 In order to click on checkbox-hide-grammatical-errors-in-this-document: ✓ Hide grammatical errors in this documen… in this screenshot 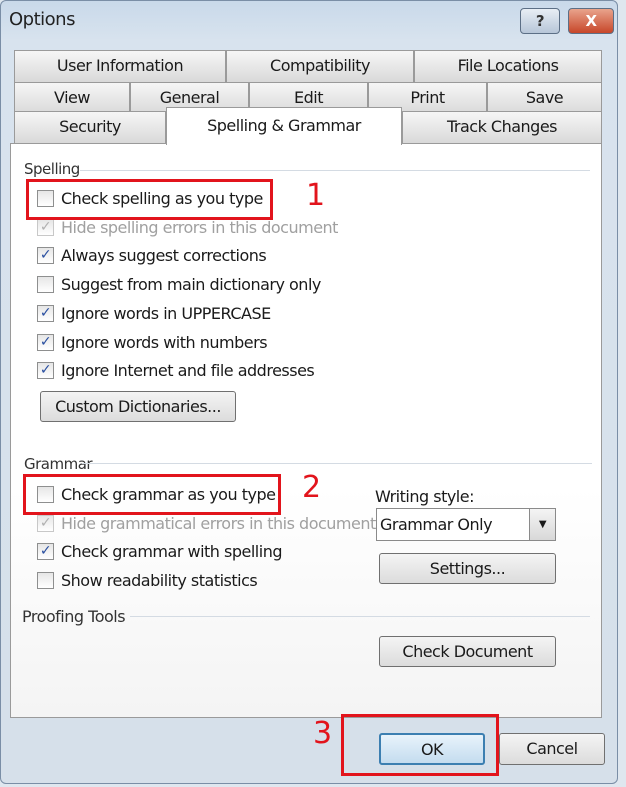, I will do `click(206, 523)`.